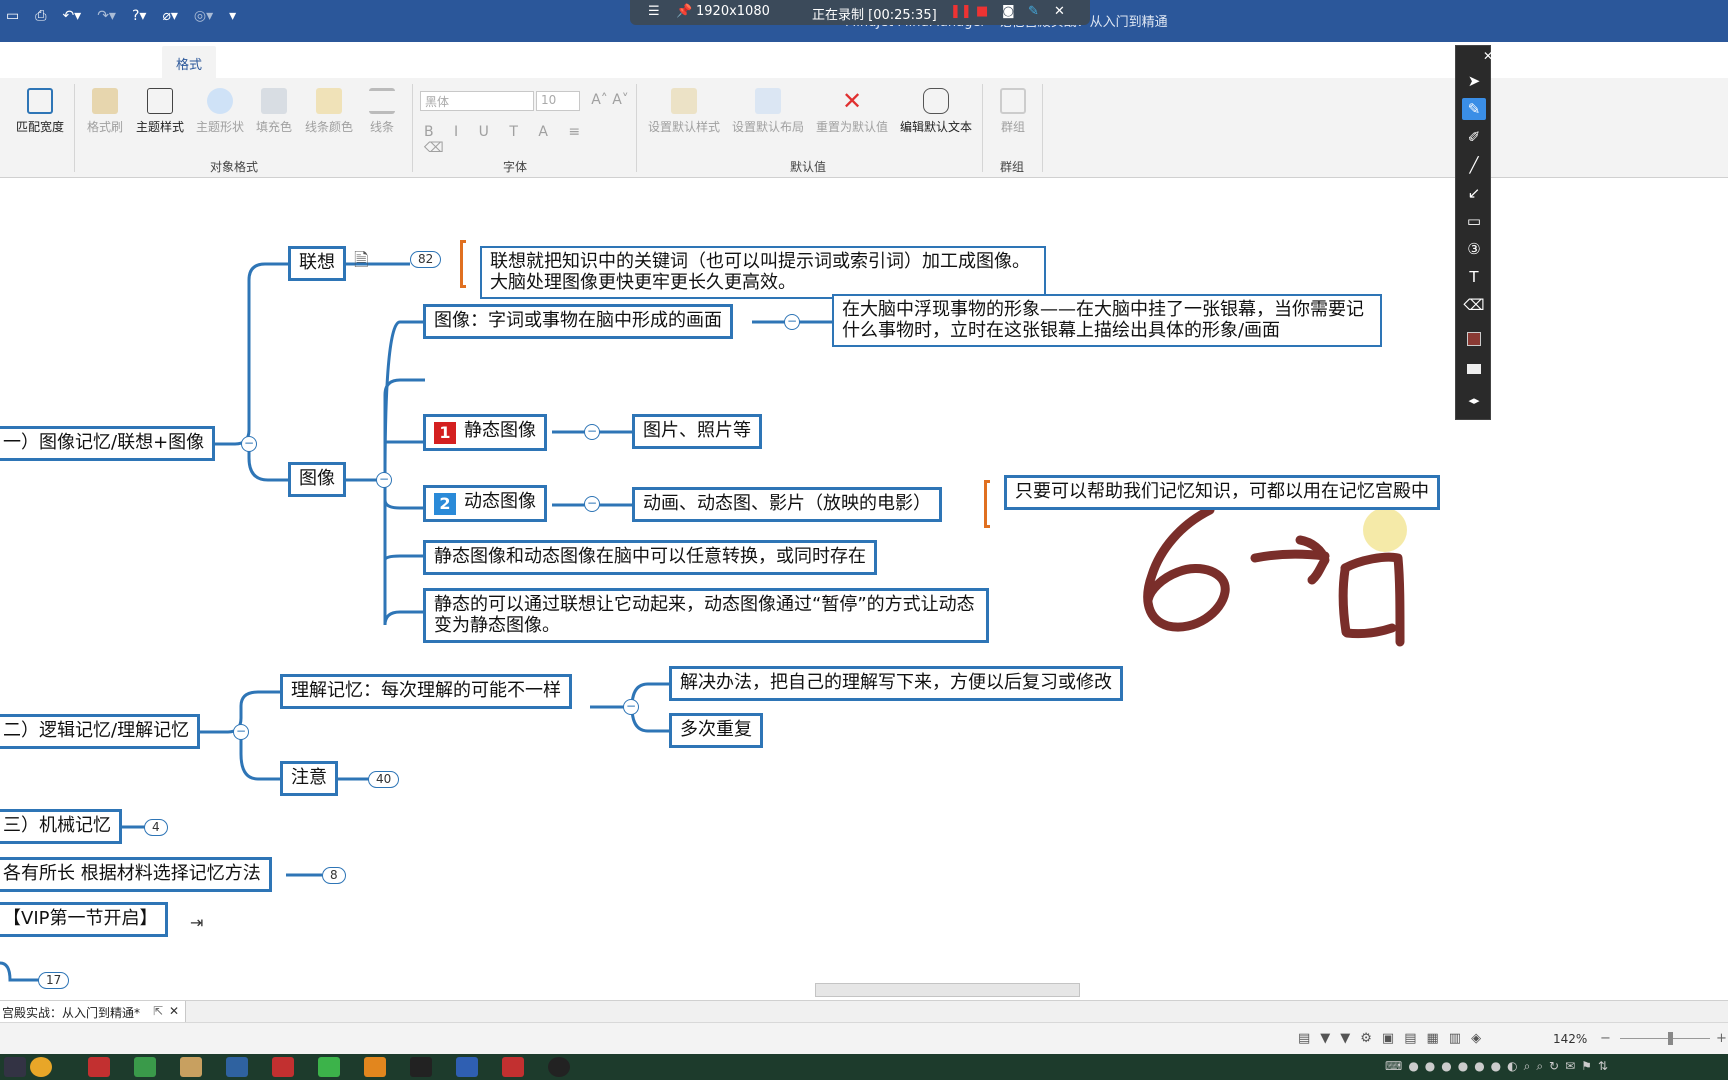  What do you see at coordinates (12, 16) in the screenshot?
I see `save-icon: ▭` at bounding box center [12, 16].